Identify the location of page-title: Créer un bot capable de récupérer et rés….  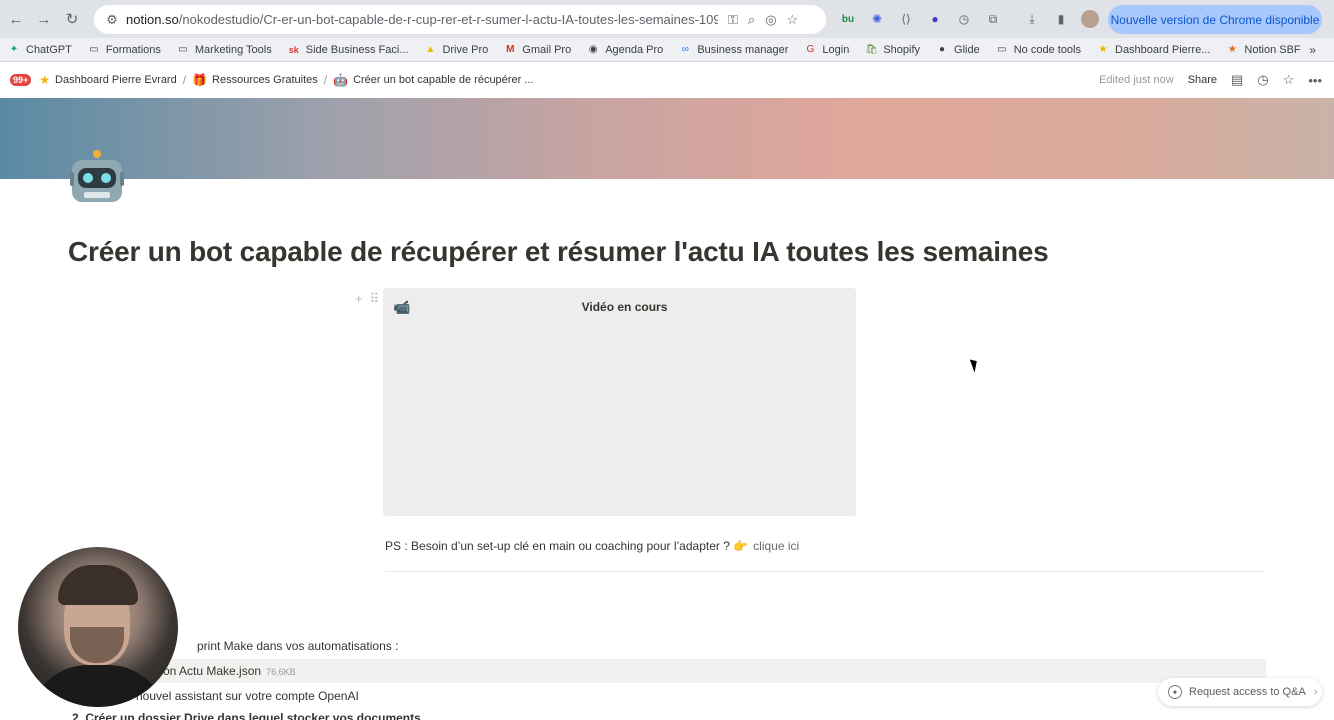
(558, 252).